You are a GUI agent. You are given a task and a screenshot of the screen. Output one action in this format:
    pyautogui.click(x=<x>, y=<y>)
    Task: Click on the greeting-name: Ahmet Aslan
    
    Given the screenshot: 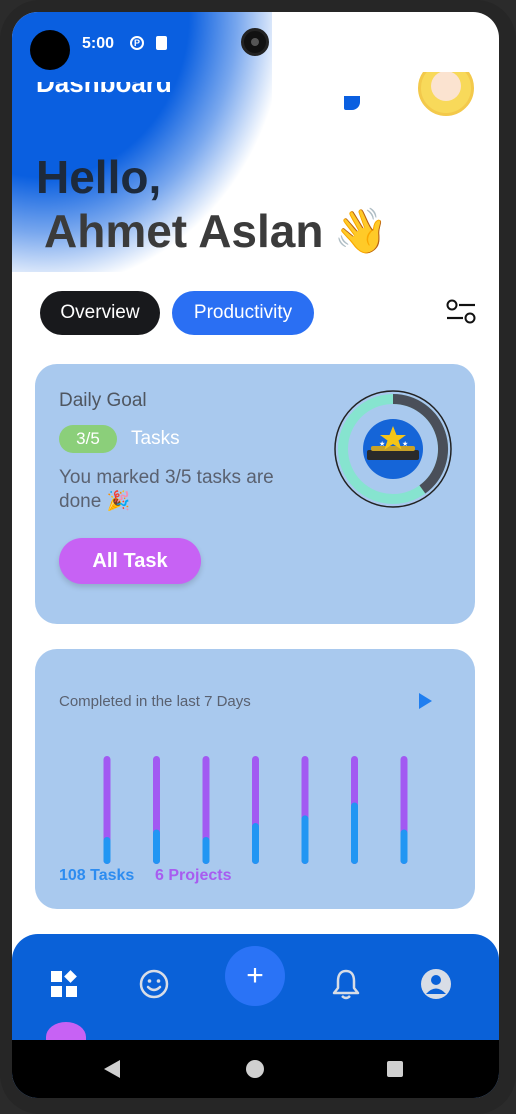 What is the action you would take?
    pyautogui.click(x=184, y=231)
    